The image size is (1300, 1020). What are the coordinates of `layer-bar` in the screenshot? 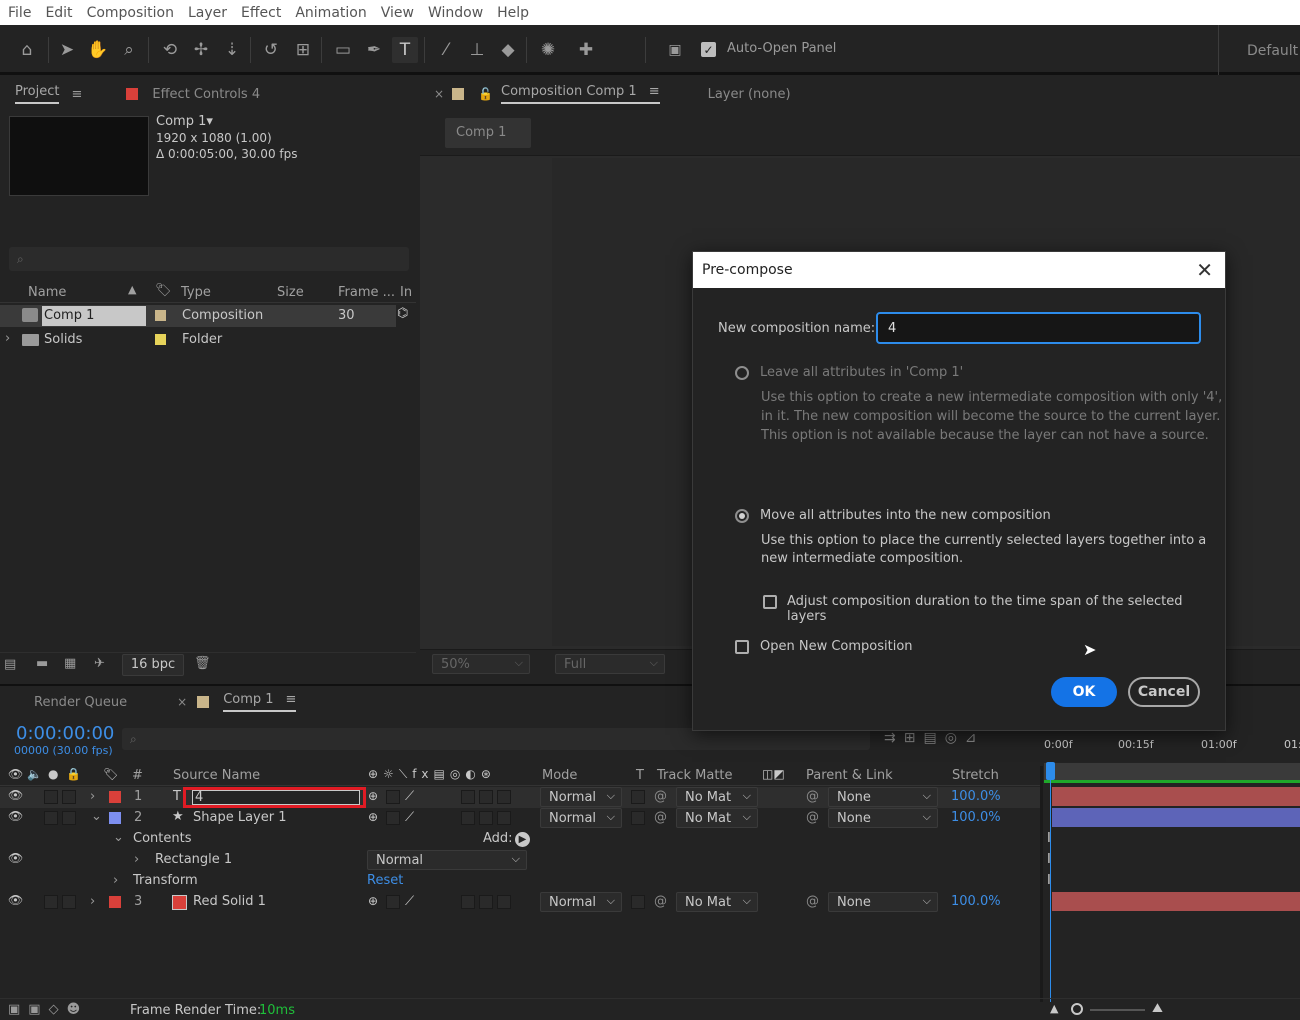 It's located at (1176, 796).